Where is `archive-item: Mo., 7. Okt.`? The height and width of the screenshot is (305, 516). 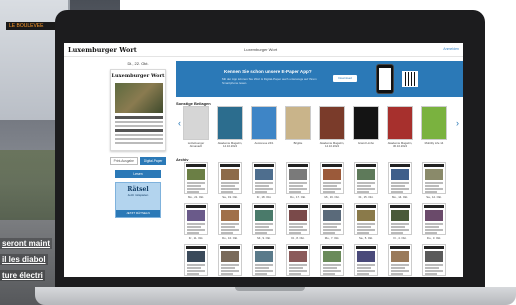 archive-item: Mo., 7. Okt. is located at coordinates (332, 221).